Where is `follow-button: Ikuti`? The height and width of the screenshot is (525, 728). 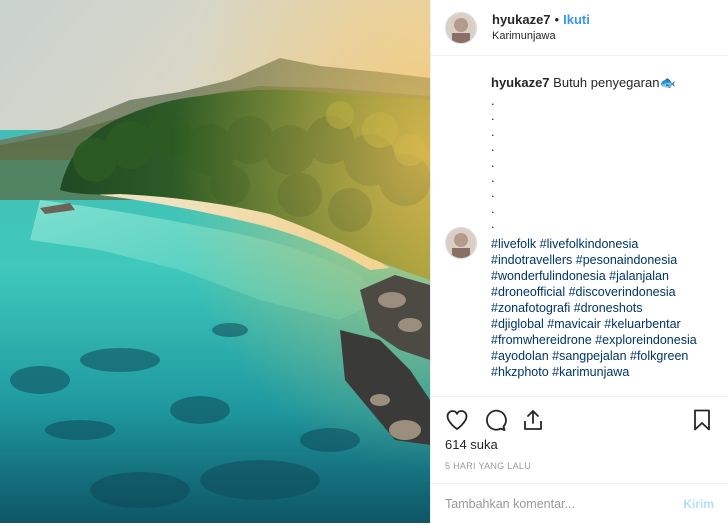
follow-button: Ikuti is located at coordinates (576, 19).